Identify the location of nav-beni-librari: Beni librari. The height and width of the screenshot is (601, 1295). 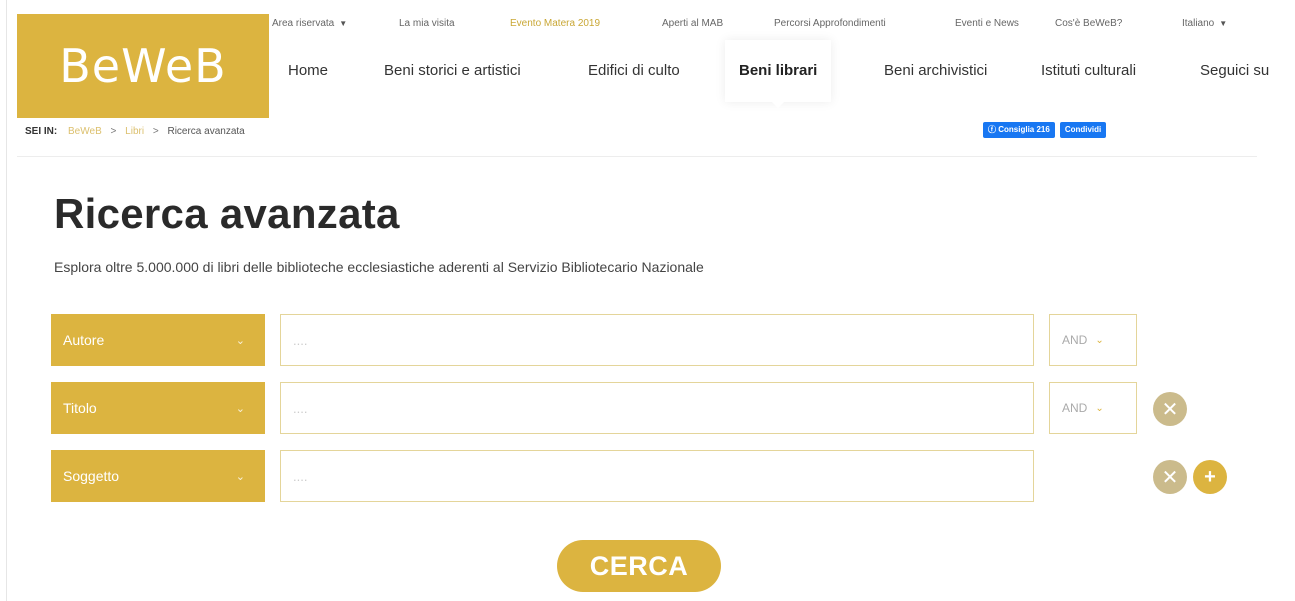
(778, 74).